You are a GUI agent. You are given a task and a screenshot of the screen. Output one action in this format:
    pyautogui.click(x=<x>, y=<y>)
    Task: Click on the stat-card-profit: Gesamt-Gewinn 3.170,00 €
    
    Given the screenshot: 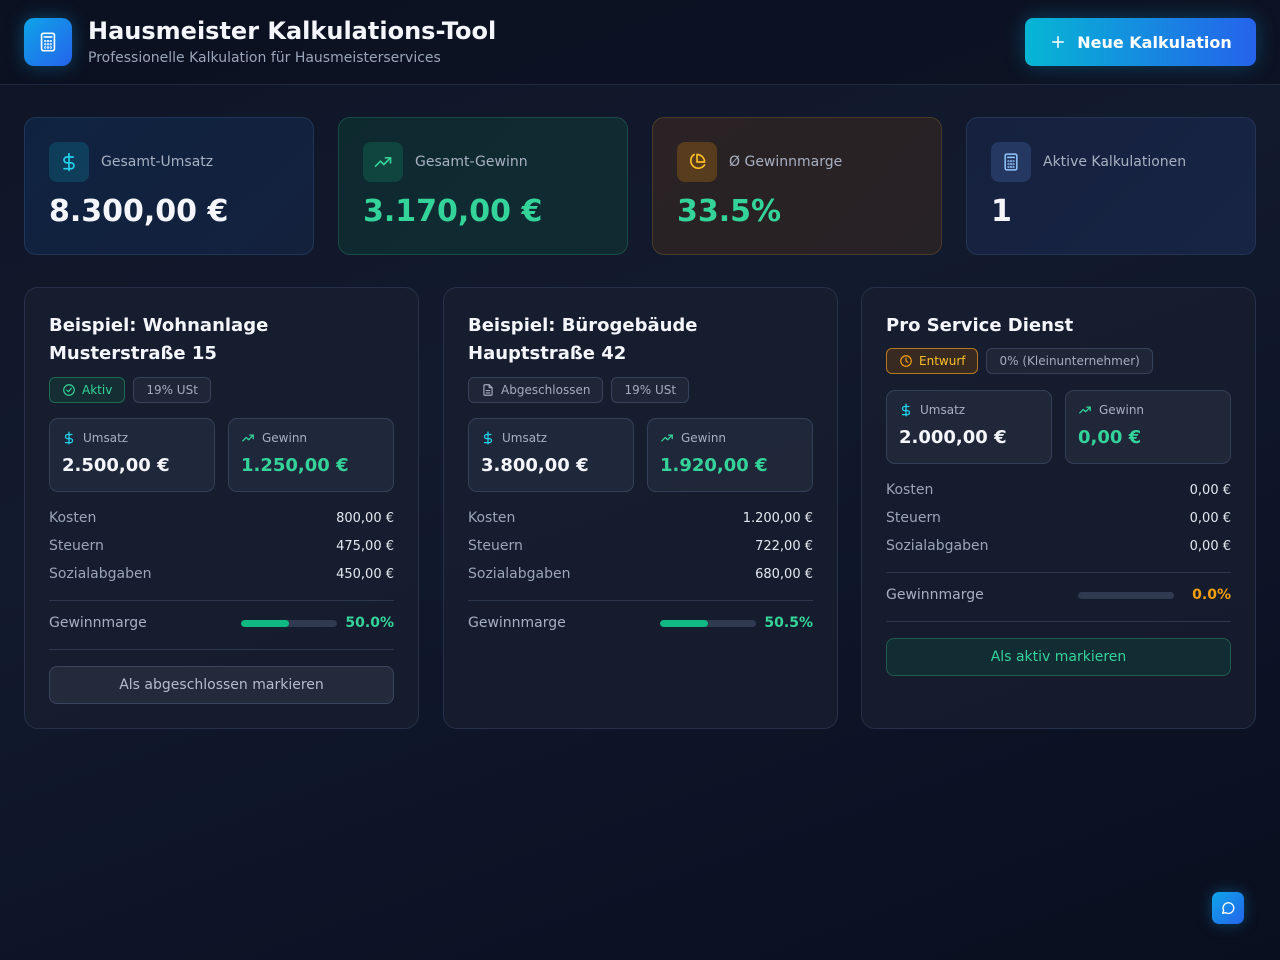 What is the action you would take?
    pyautogui.click(x=483, y=186)
    